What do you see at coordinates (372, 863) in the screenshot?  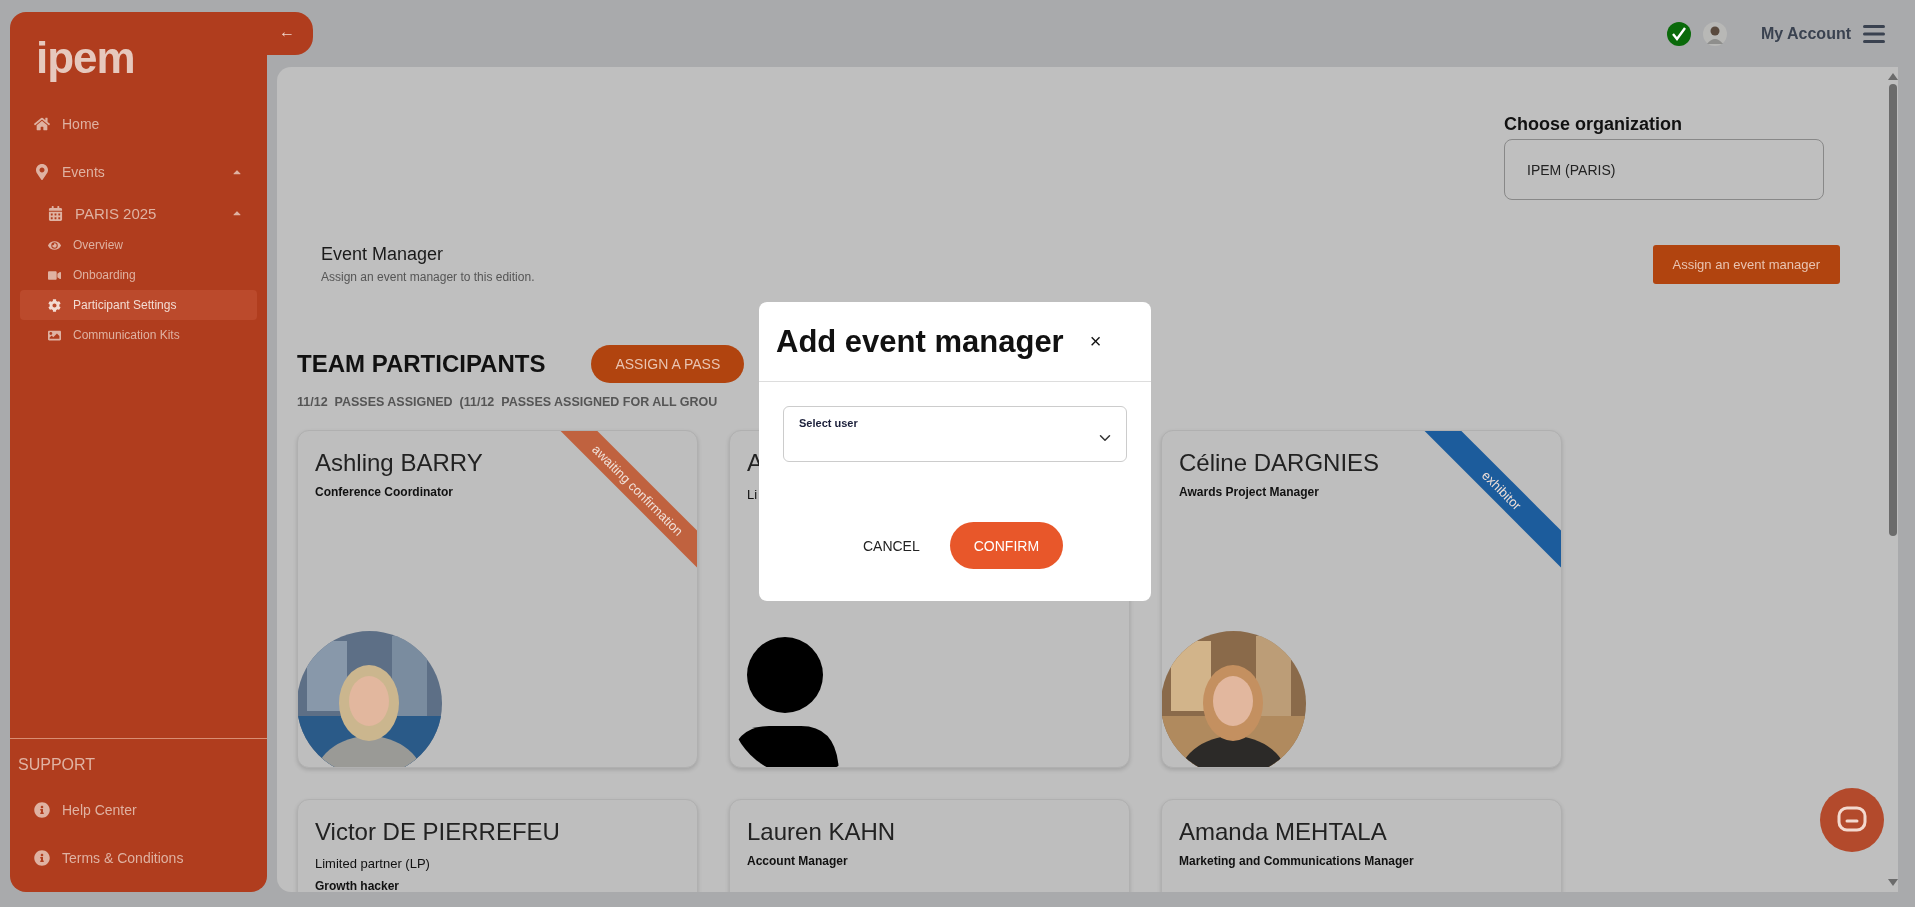 I see `participant-role: Limited partner (LP)` at bounding box center [372, 863].